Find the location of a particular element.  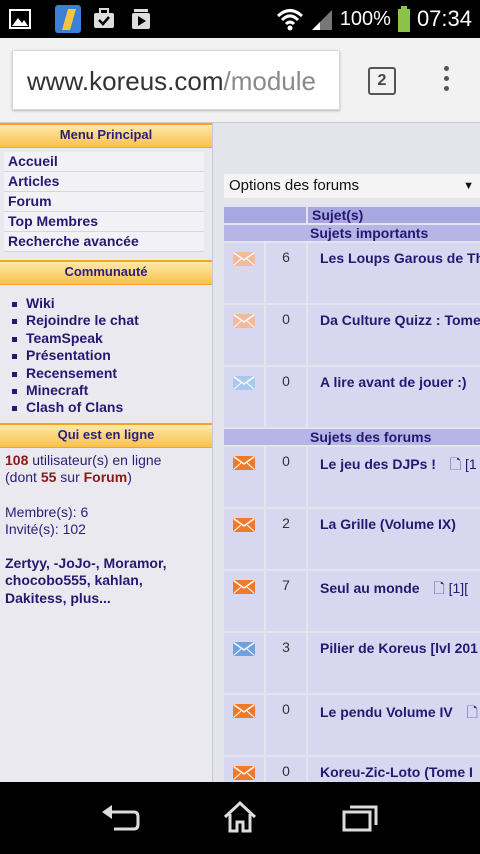

menu-item-forum: Forum is located at coordinates (104, 202).